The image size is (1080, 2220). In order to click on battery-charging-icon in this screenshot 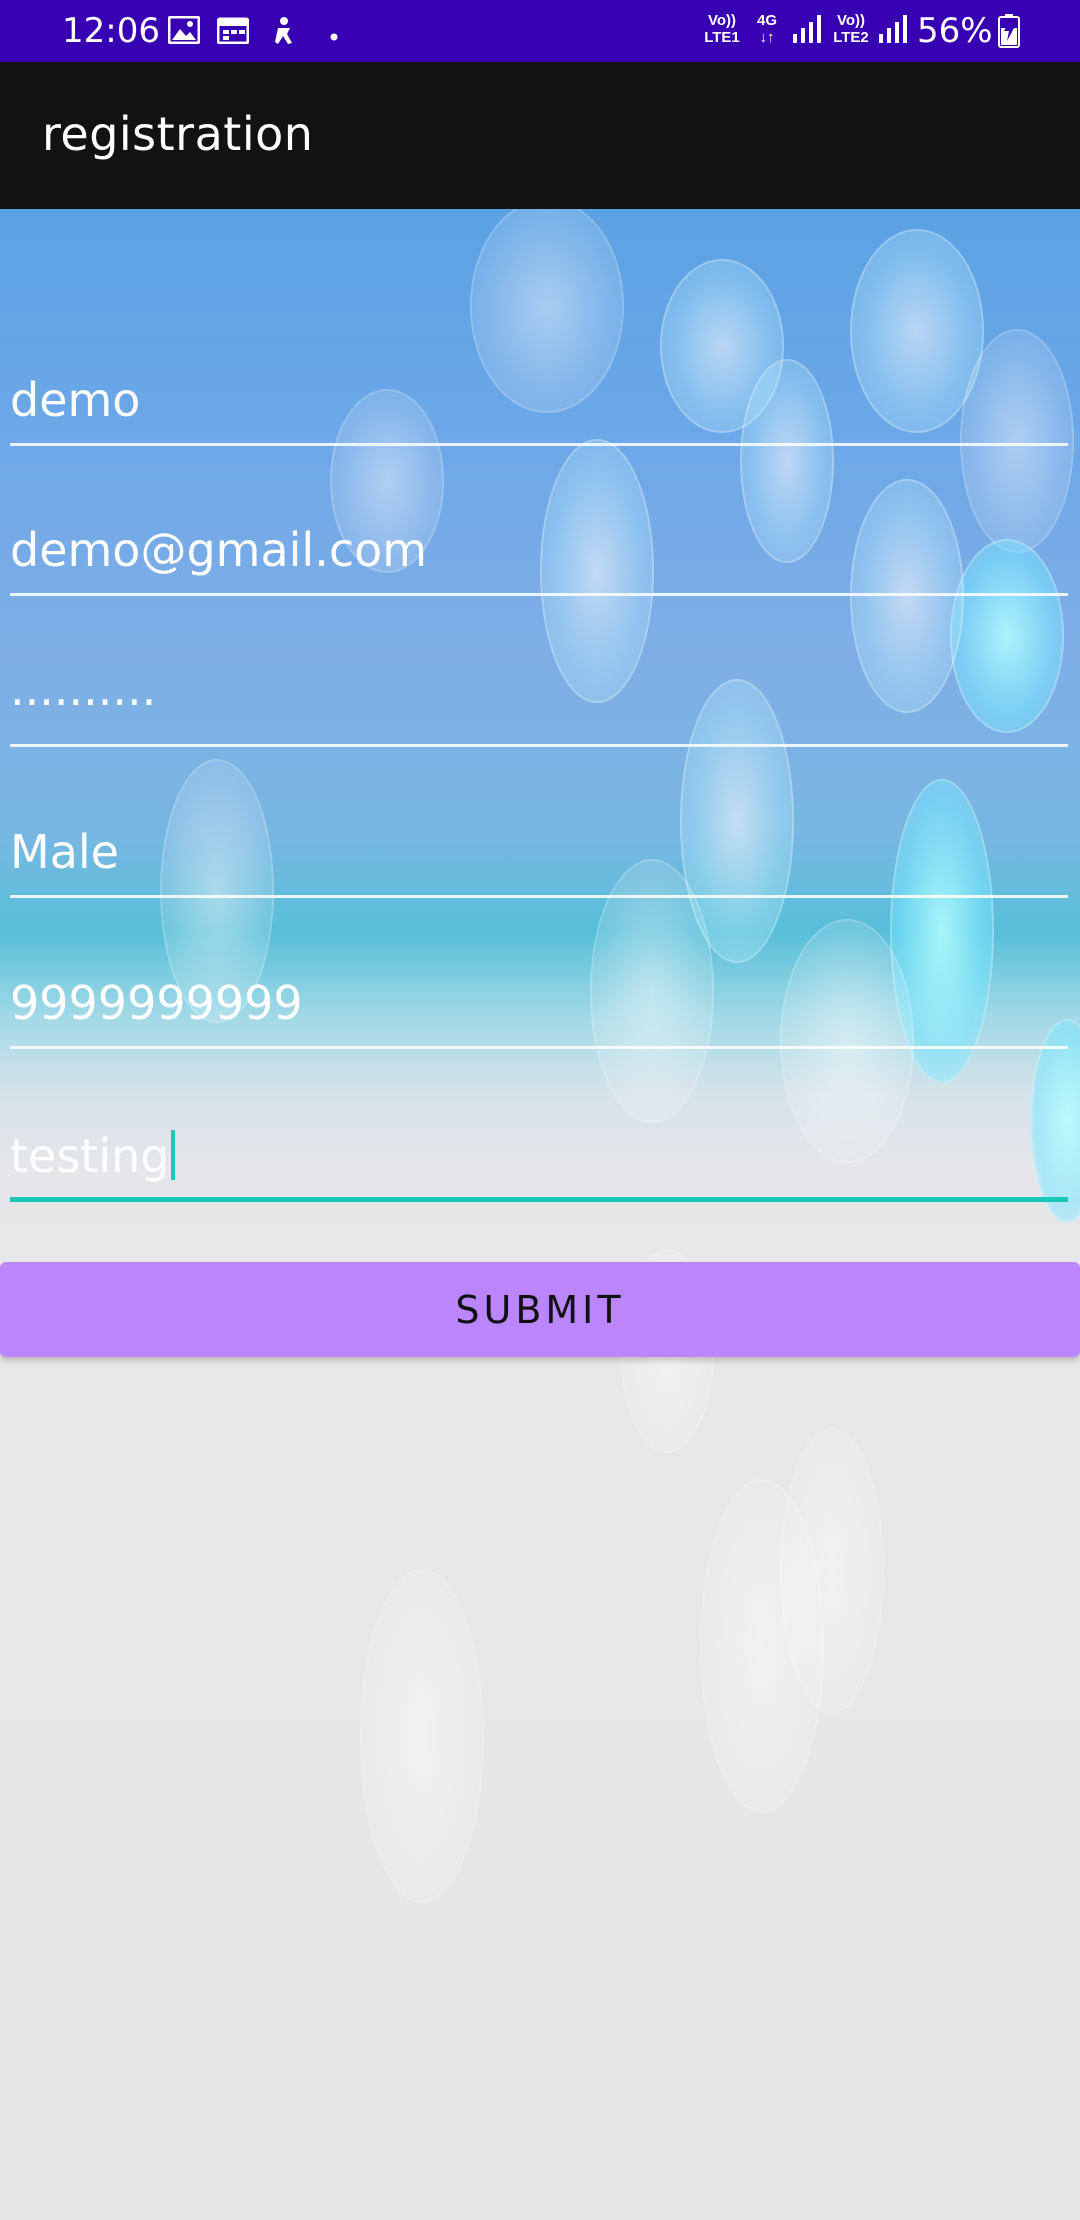, I will do `click(1009, 33)`.